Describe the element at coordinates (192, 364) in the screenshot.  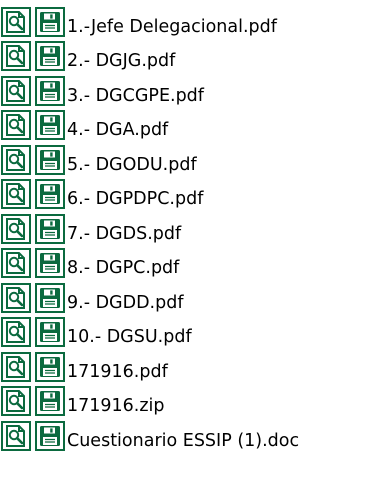
I see `file-row: 171916.pdf` at that location.